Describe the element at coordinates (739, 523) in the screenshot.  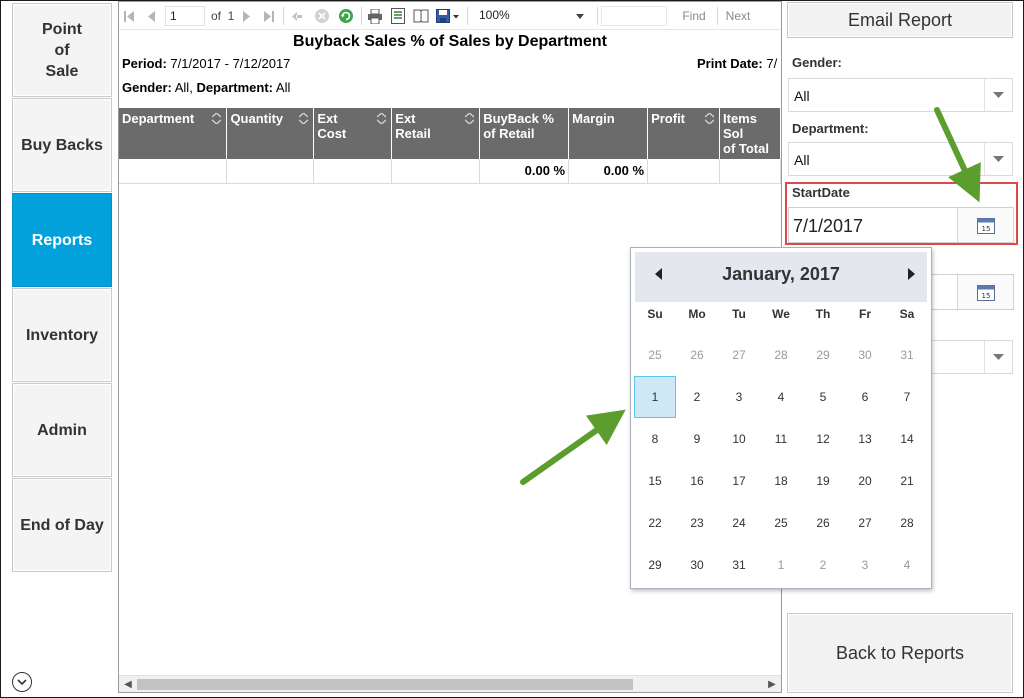
I see `calendar-day: 24` at that location.